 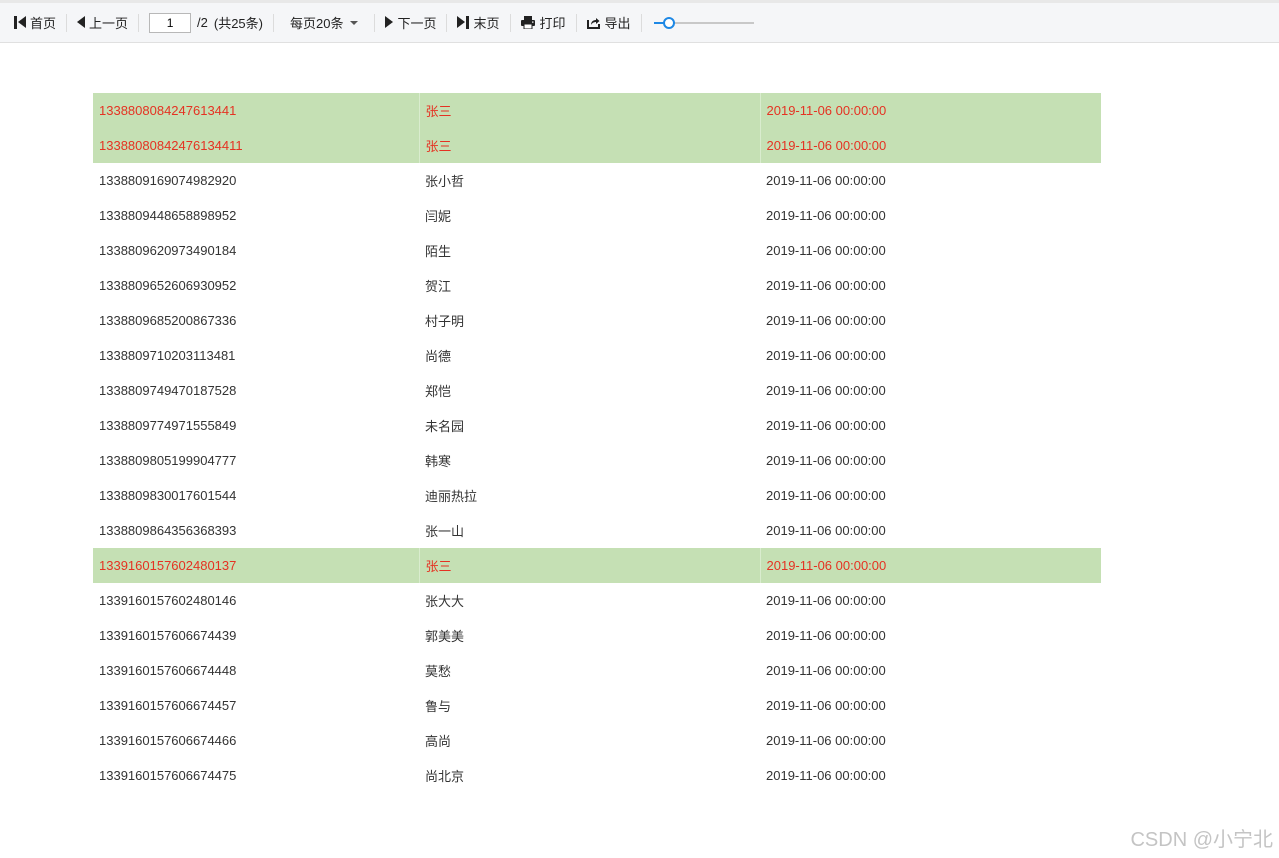 What do you see at coordinates (438, 251) in the screenshot?
I see `name-cell: 陌生` at bounding box center [438, 251].